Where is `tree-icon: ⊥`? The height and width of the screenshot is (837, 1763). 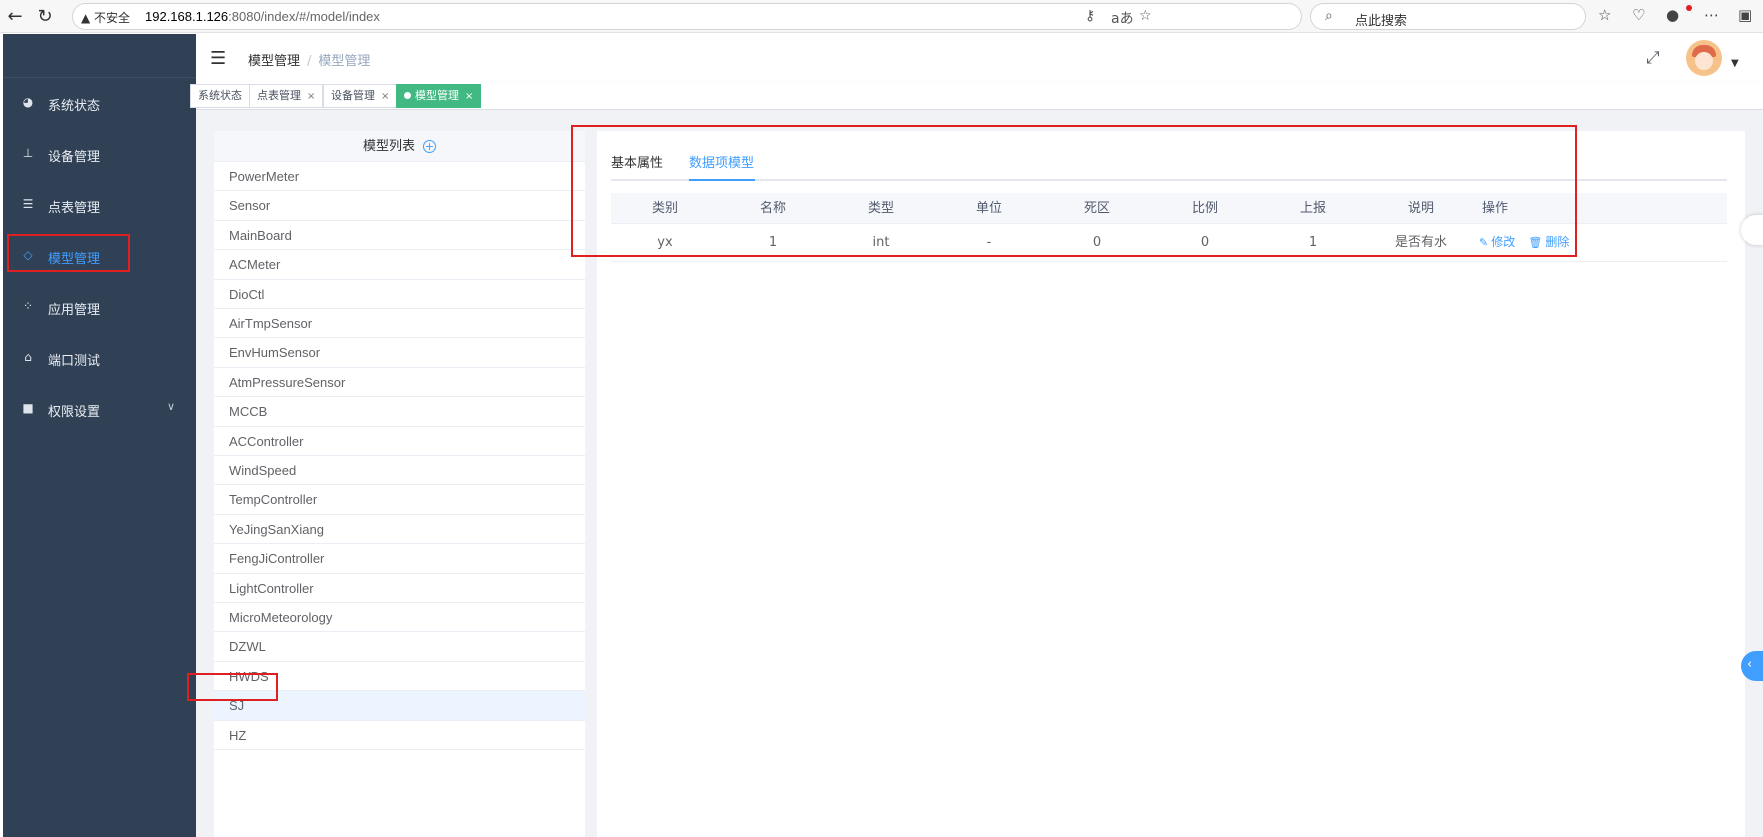
tree-icon: ⊥ is located at coordinates (28, 153).